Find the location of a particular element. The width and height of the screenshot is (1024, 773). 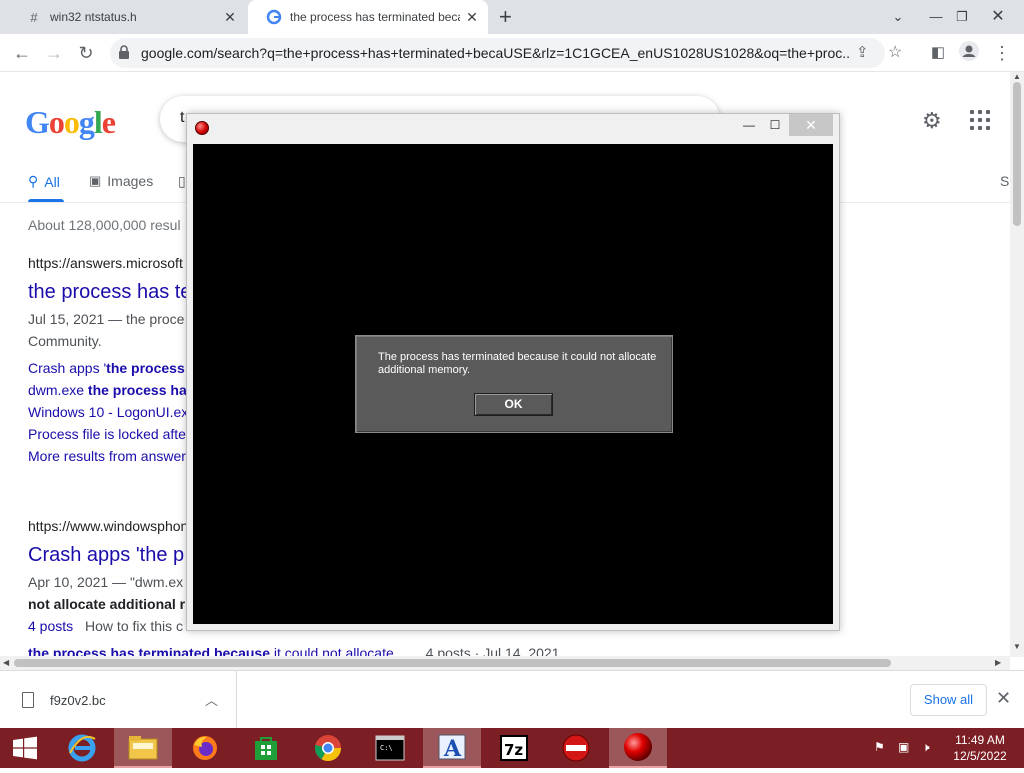

share-icon: ⇪ is located at coordinates (862, 52).